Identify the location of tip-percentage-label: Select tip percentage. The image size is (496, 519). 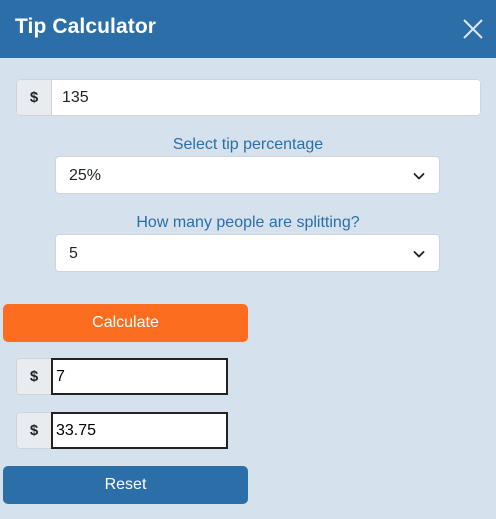
(248, 144).